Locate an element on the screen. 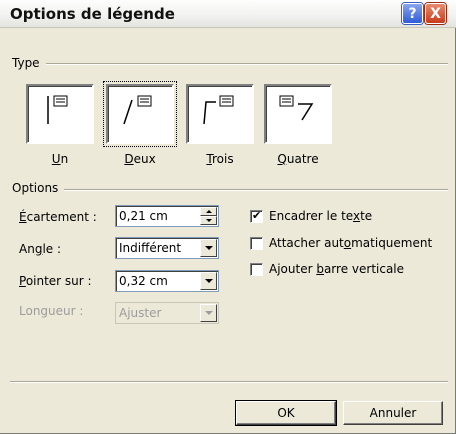  pointer-select: 0,32 cm is located at coordinates (167, 281).